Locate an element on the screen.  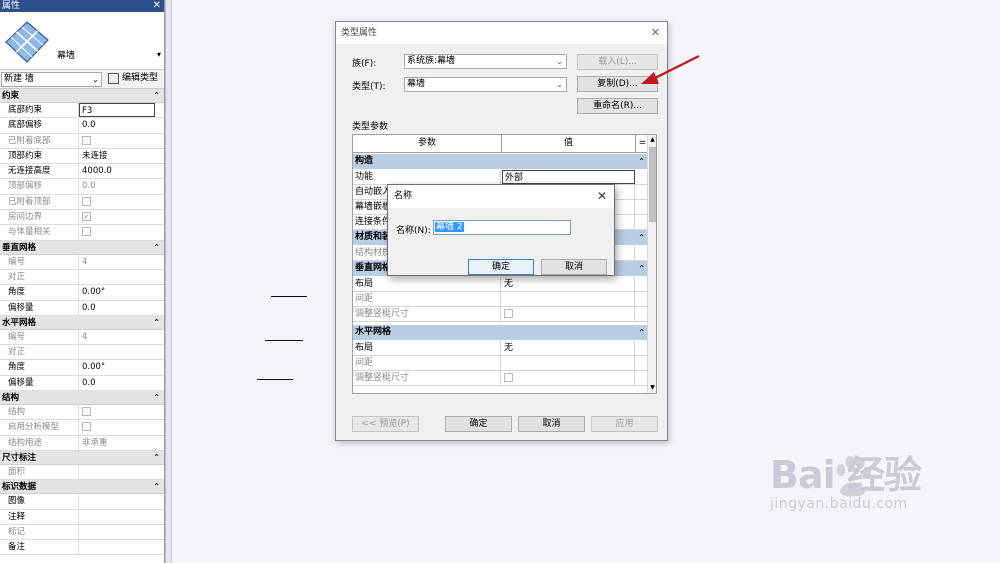
name-cancel-button: 取消 is located at coordinates (574, 267).